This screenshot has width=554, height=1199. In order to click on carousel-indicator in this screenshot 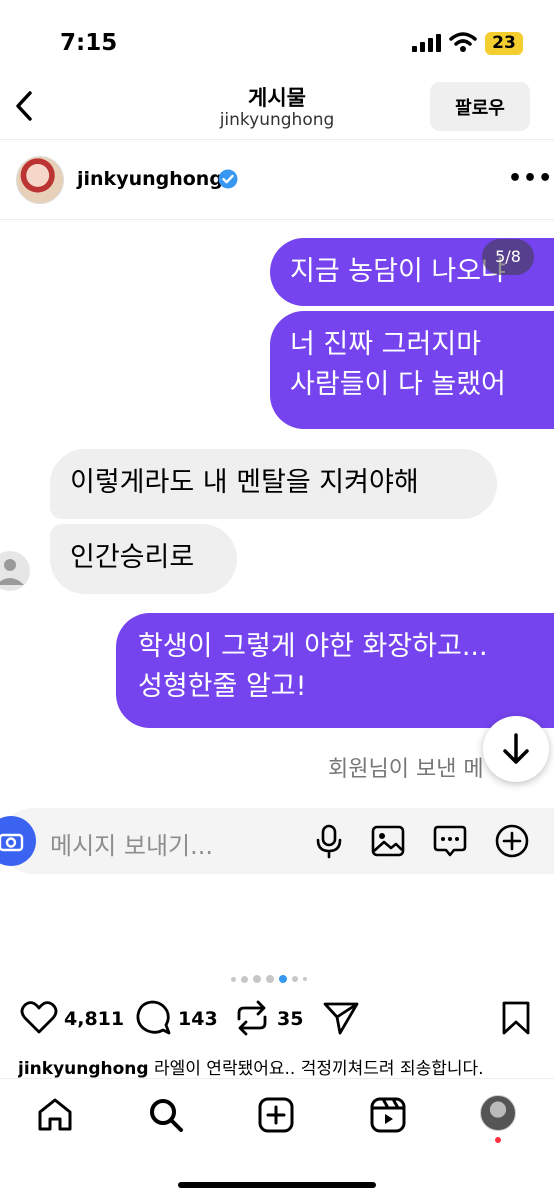, I will do `click(269, 979)`.